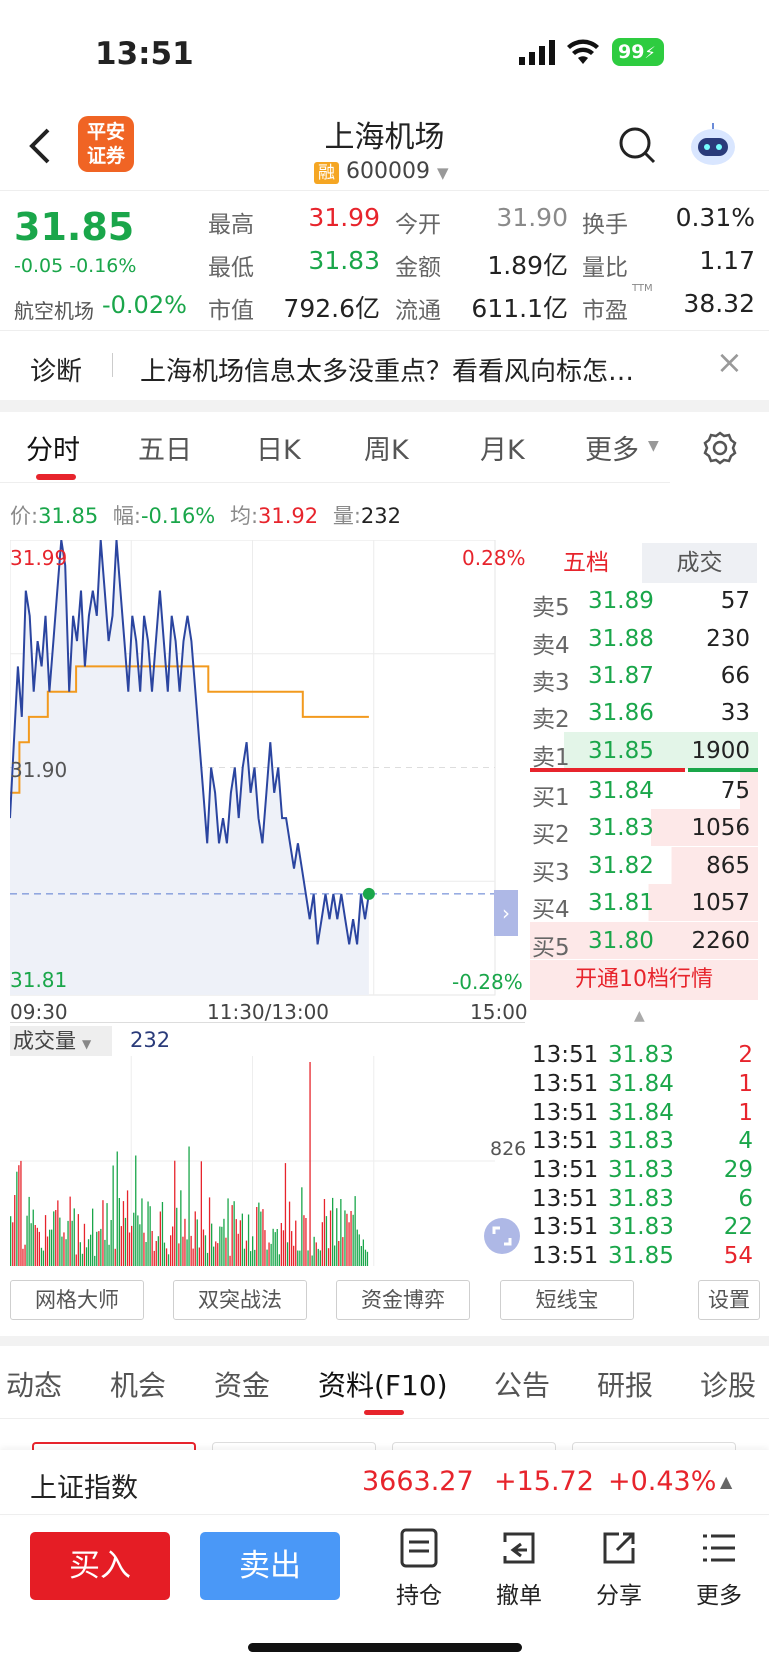  I want to click on tab-capital: 资金, so click(242, 1384).